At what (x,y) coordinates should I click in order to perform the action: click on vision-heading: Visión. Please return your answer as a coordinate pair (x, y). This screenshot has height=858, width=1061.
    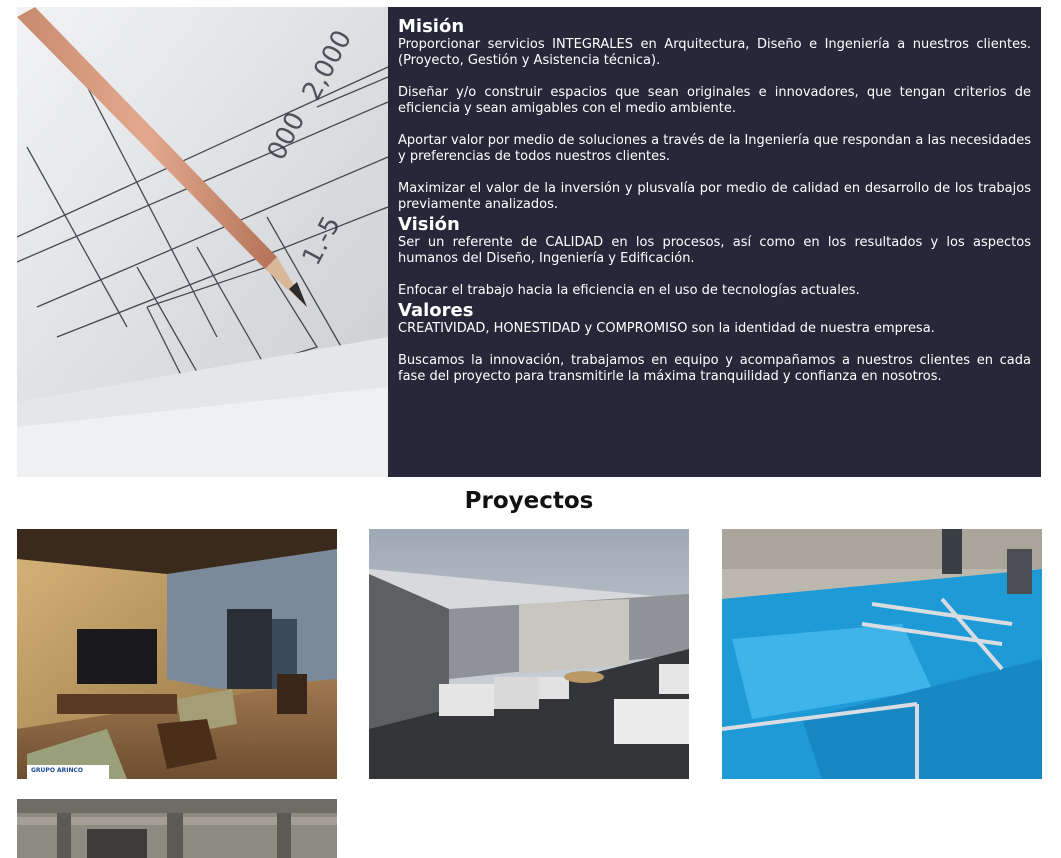
    Looking at the image, I should click on (429, 224).